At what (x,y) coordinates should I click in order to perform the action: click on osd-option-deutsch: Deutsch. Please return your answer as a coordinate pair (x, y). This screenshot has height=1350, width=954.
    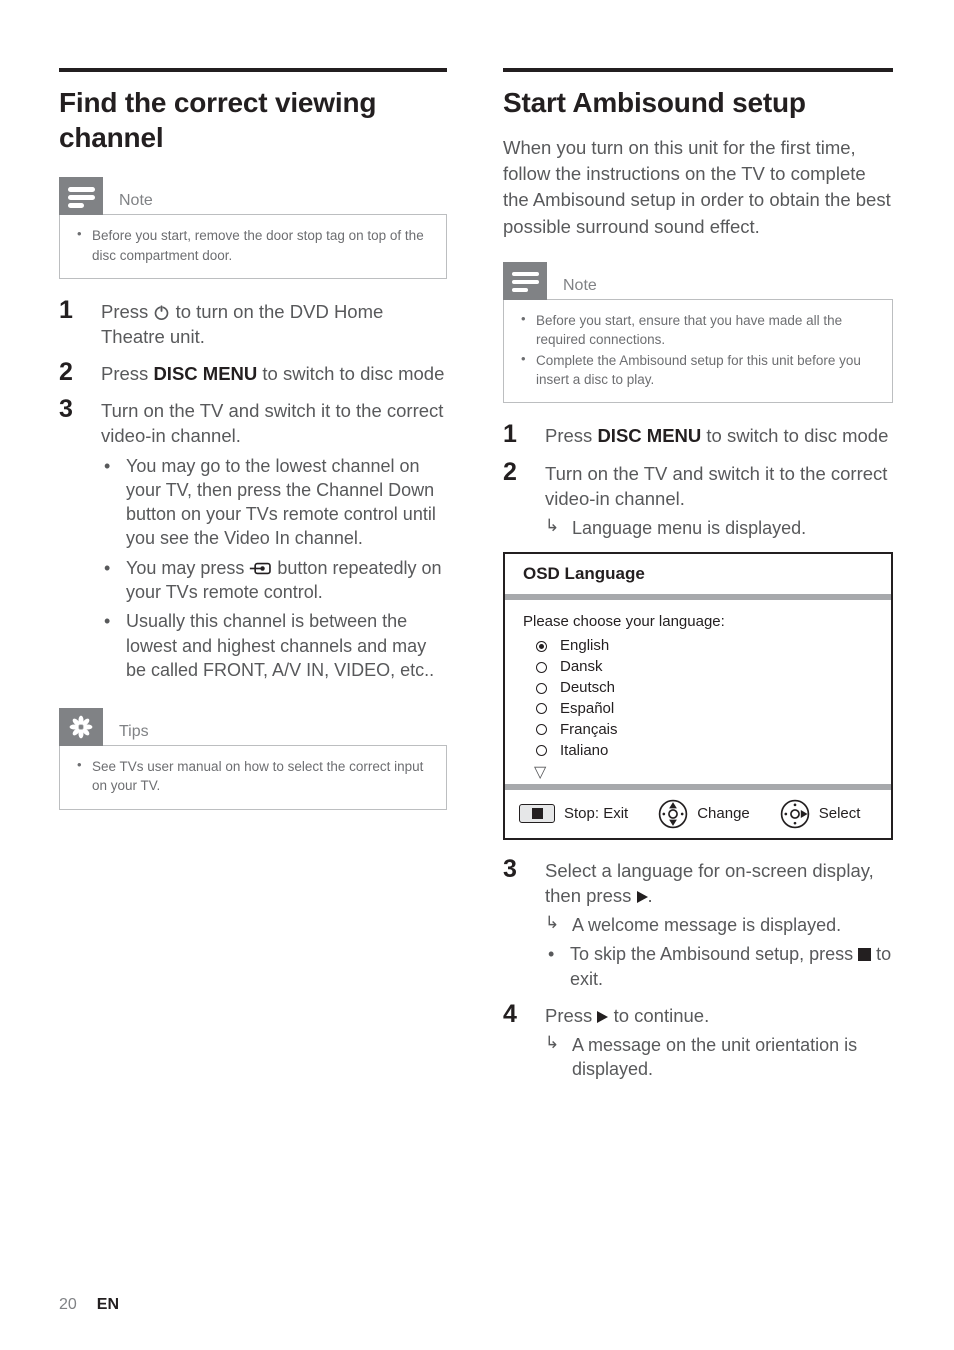
    Looking at the image, I should click on (698, 688).